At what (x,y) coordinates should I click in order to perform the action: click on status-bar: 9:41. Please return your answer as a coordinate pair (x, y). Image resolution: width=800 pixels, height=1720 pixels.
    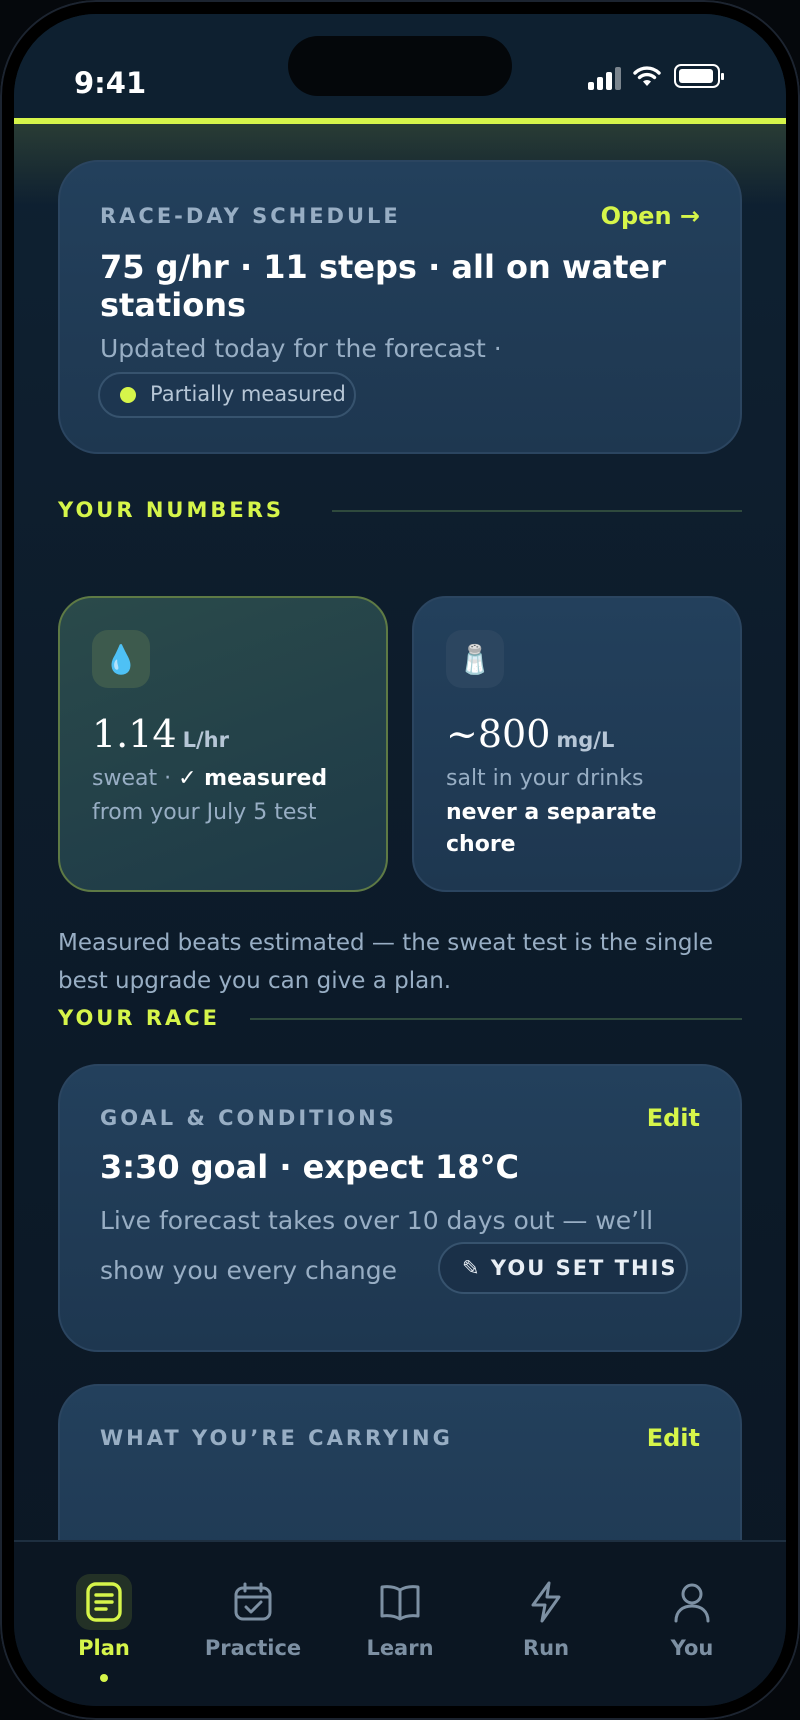
    Looking at the image, I should click on (400, 67).